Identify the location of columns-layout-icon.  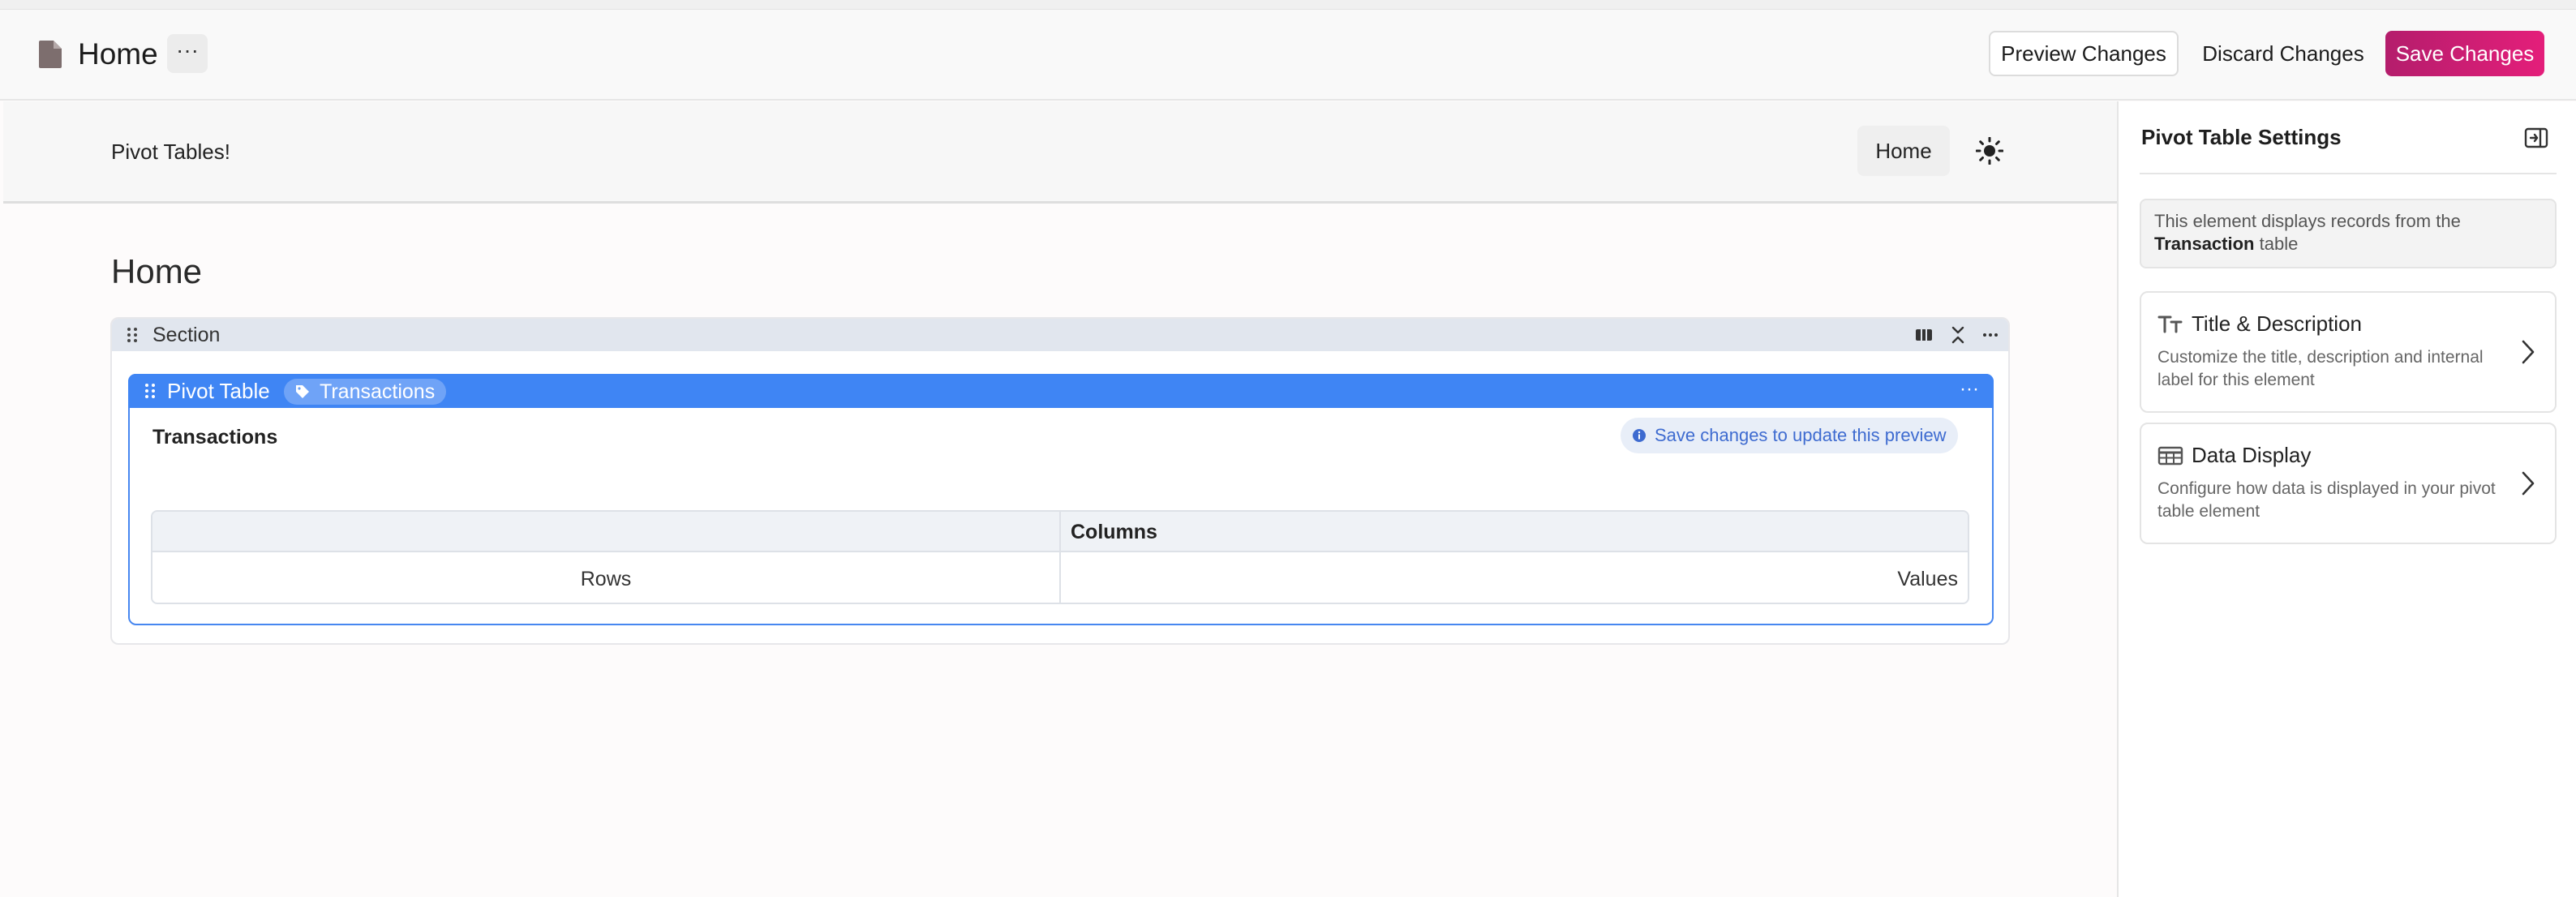
(1924, 335).